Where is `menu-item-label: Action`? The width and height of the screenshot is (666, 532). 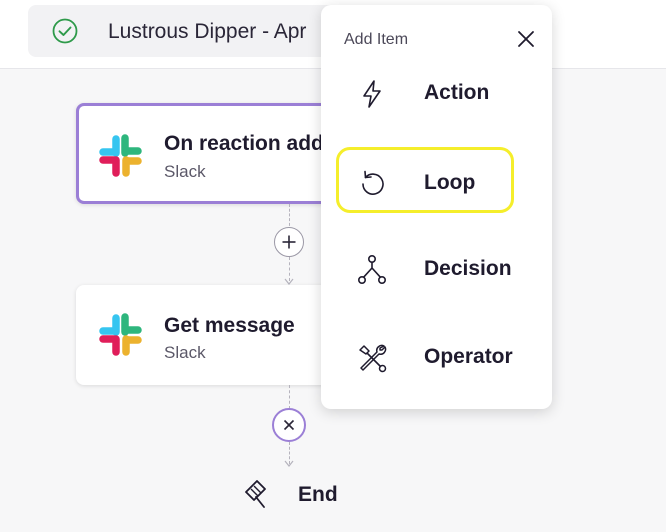 menu-item-label: Action is located at coordinates (457, 92).